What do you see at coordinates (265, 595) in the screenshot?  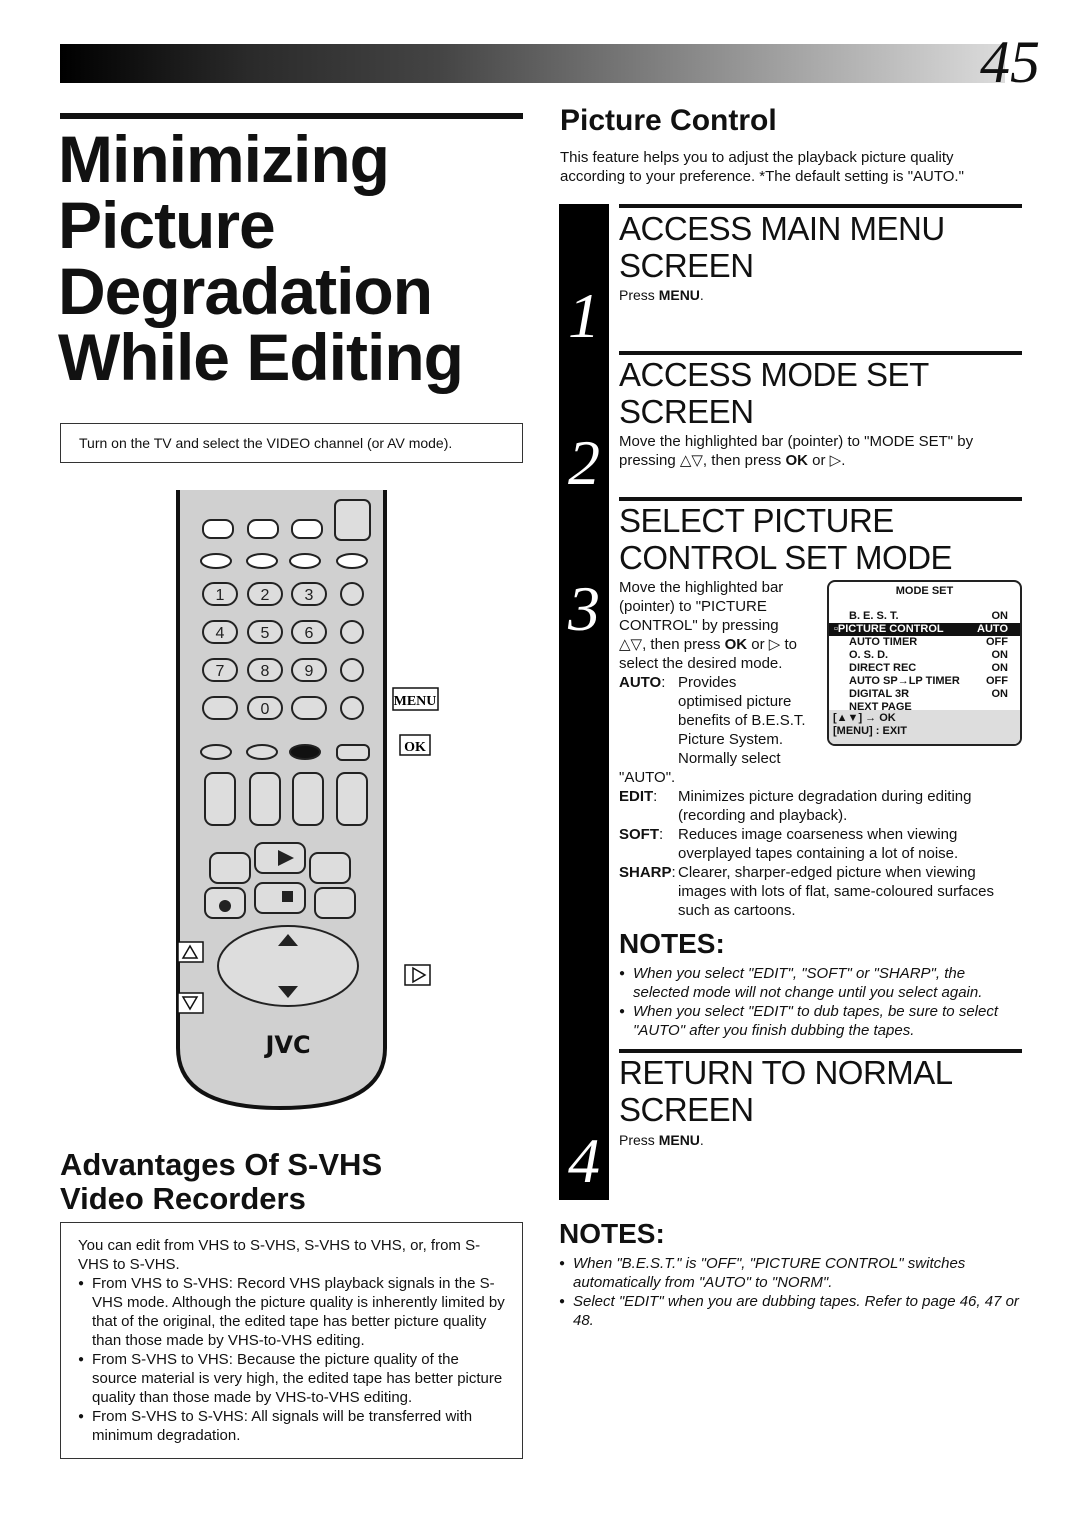 I see `key-2: 2` at bounding box center [265, 595].